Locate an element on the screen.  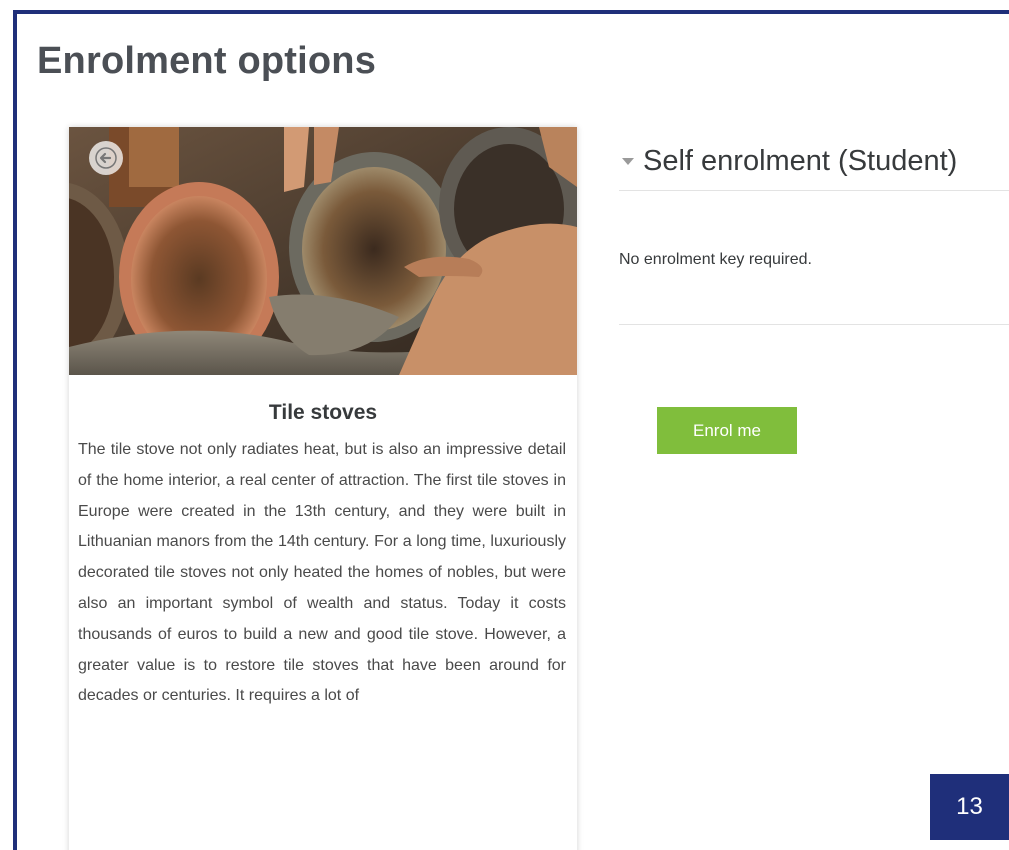
self-enrolment-title: Self enrolment (Student) is located at coordinates (800, 160).